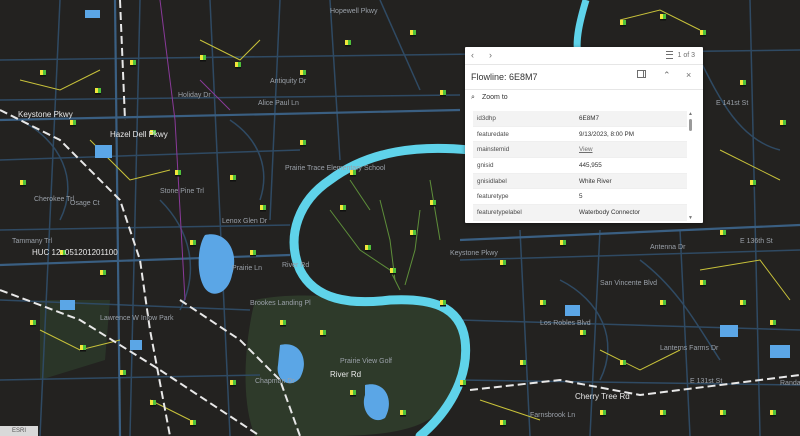 This screenshot has width=800, height=436. Describe the element at coordinates (524, 134) in the screenshot. I see `attribute-key: featuredate` at that location.